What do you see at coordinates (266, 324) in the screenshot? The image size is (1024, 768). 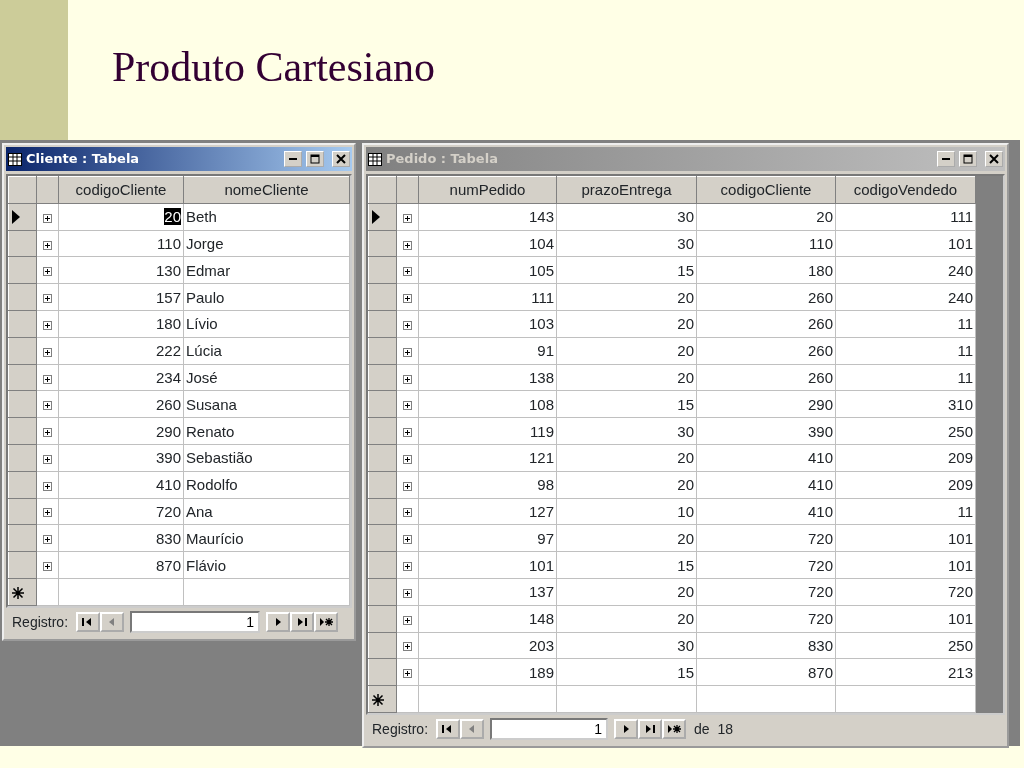 I see `table-cell: Lívio` at bounding box center [266, 324].